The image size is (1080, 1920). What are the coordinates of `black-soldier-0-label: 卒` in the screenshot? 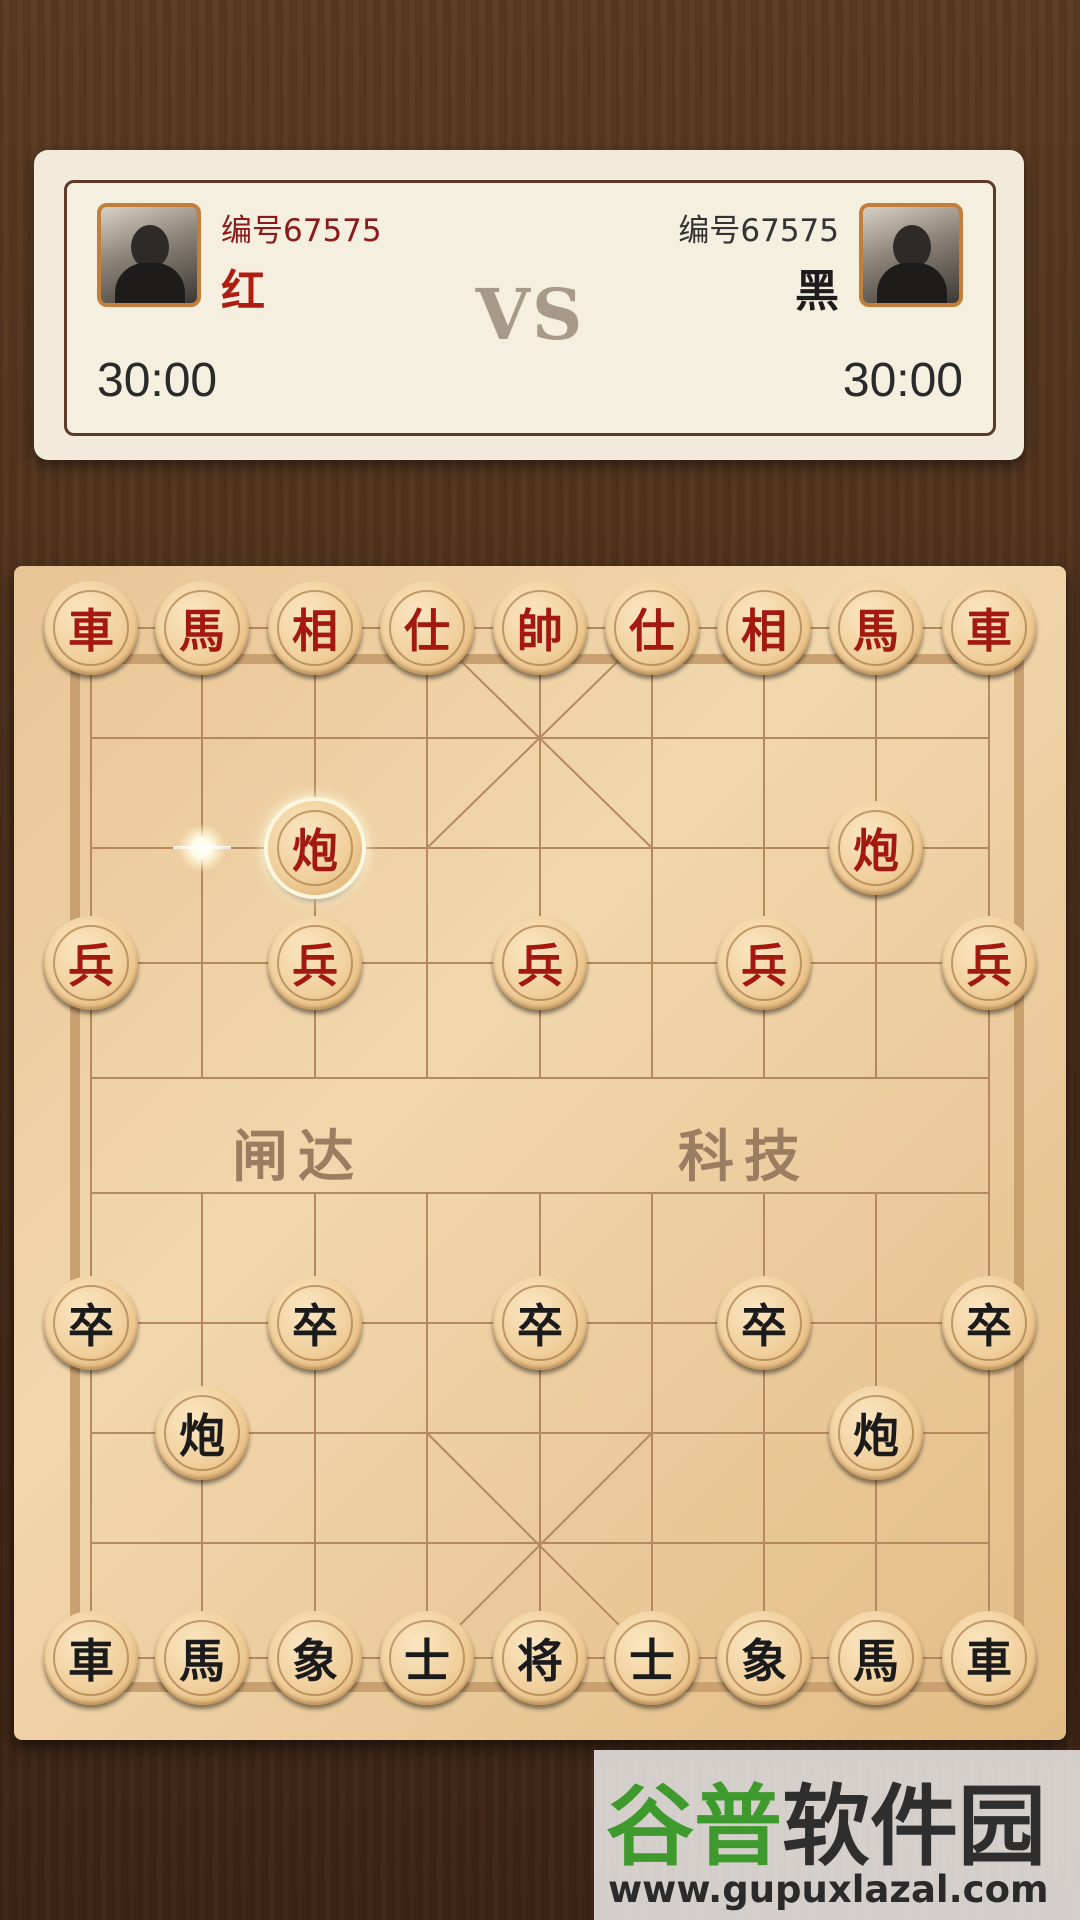 It's located at (91, 1326).